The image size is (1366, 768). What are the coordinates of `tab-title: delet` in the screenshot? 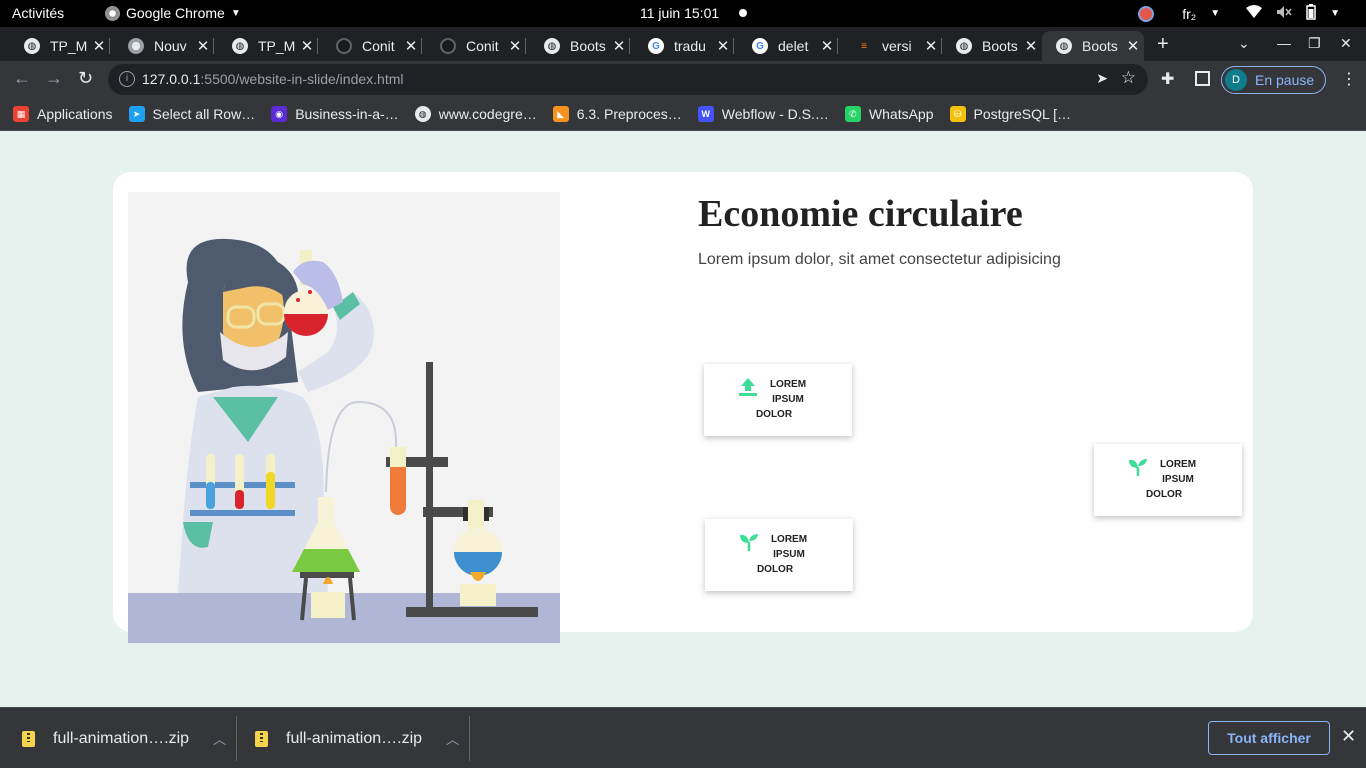 It's located at (793, 46).